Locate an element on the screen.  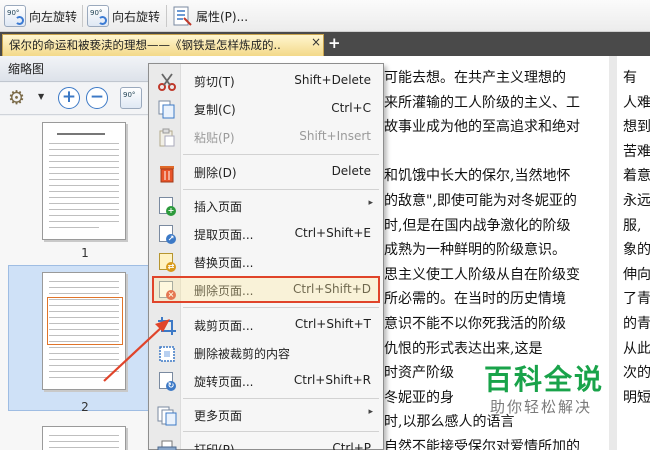
rotate-right-icon: 90° is located at coordinates (98, 16).